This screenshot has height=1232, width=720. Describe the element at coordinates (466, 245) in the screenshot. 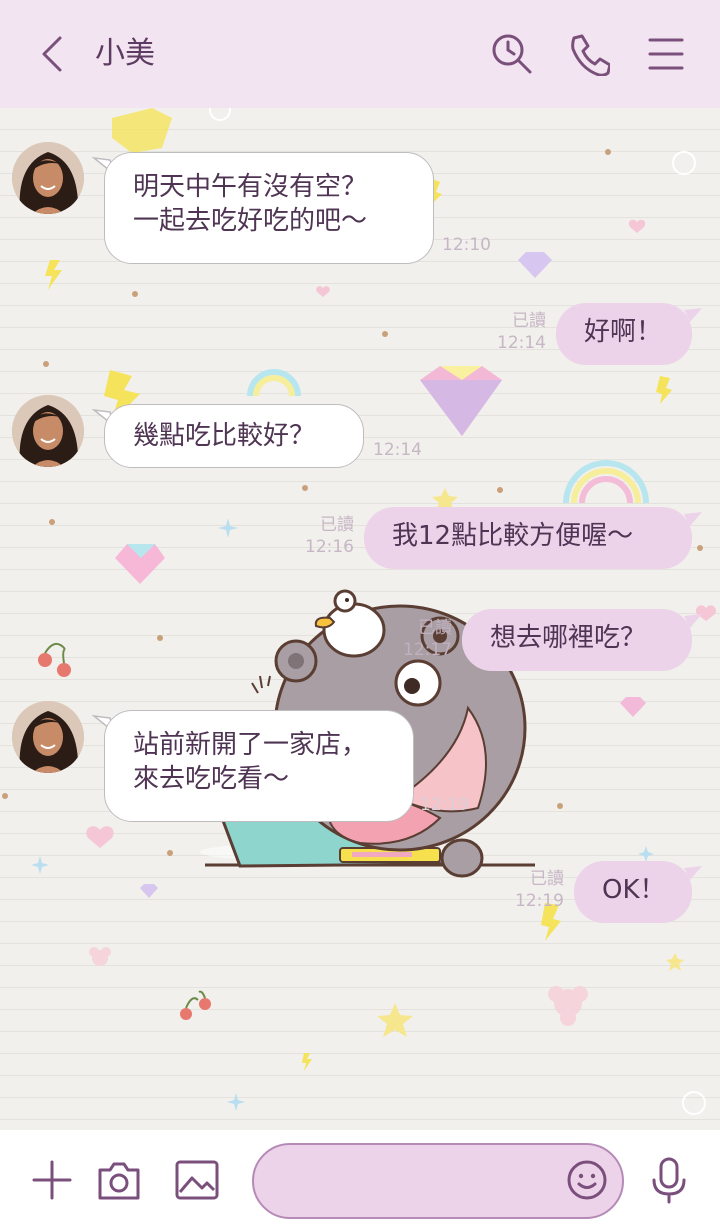

I see `message-time: 12:10` at that location.